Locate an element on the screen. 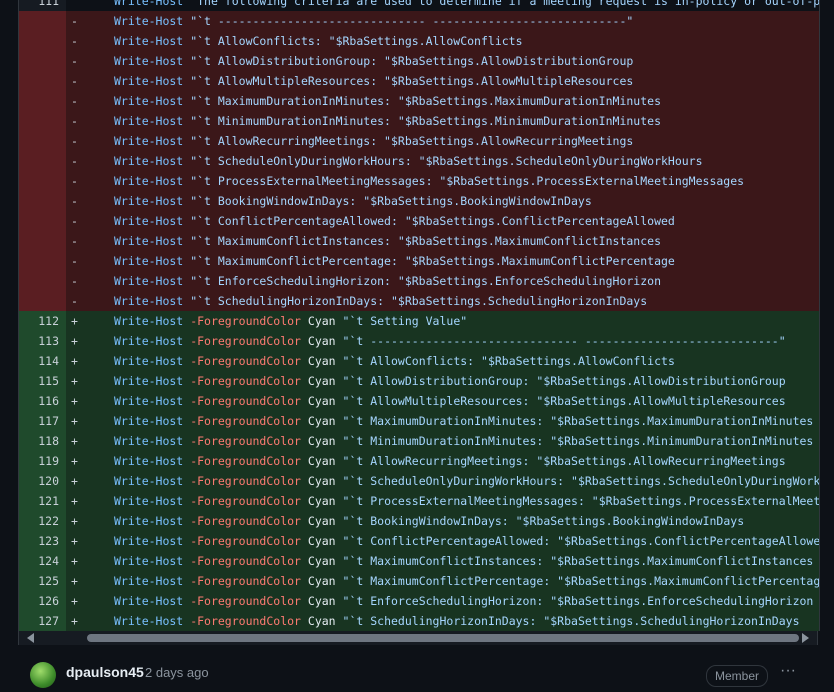 The height and width of the screenshot is (692, 834). line-number: 114 is located at coordinates (42, 361).